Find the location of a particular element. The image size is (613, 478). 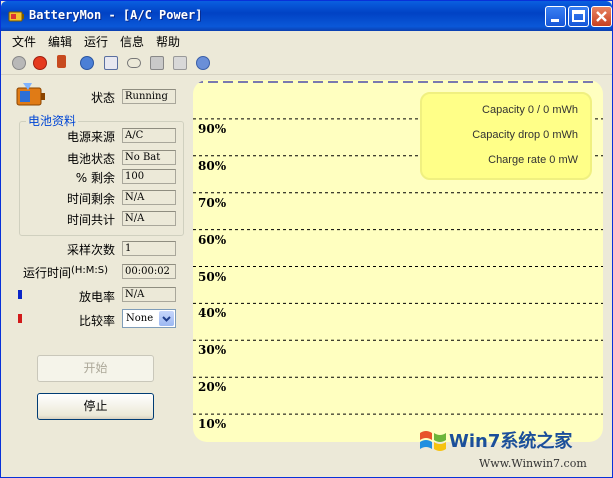

close-button is located at coordinates (601, 16).